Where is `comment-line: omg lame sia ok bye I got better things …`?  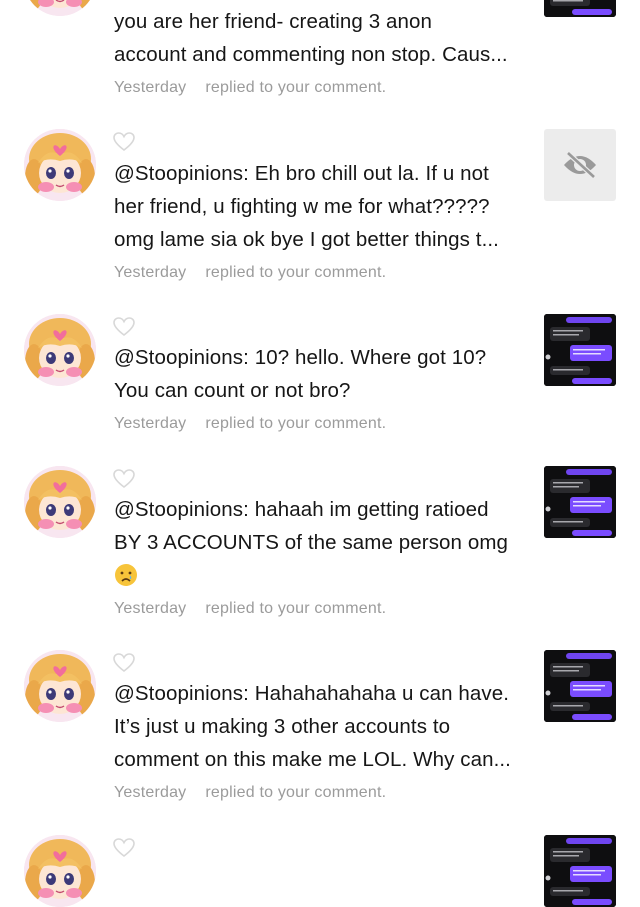 comment-line: omg lame sia ok bye I got better things … is located at coordinates (306, 239).